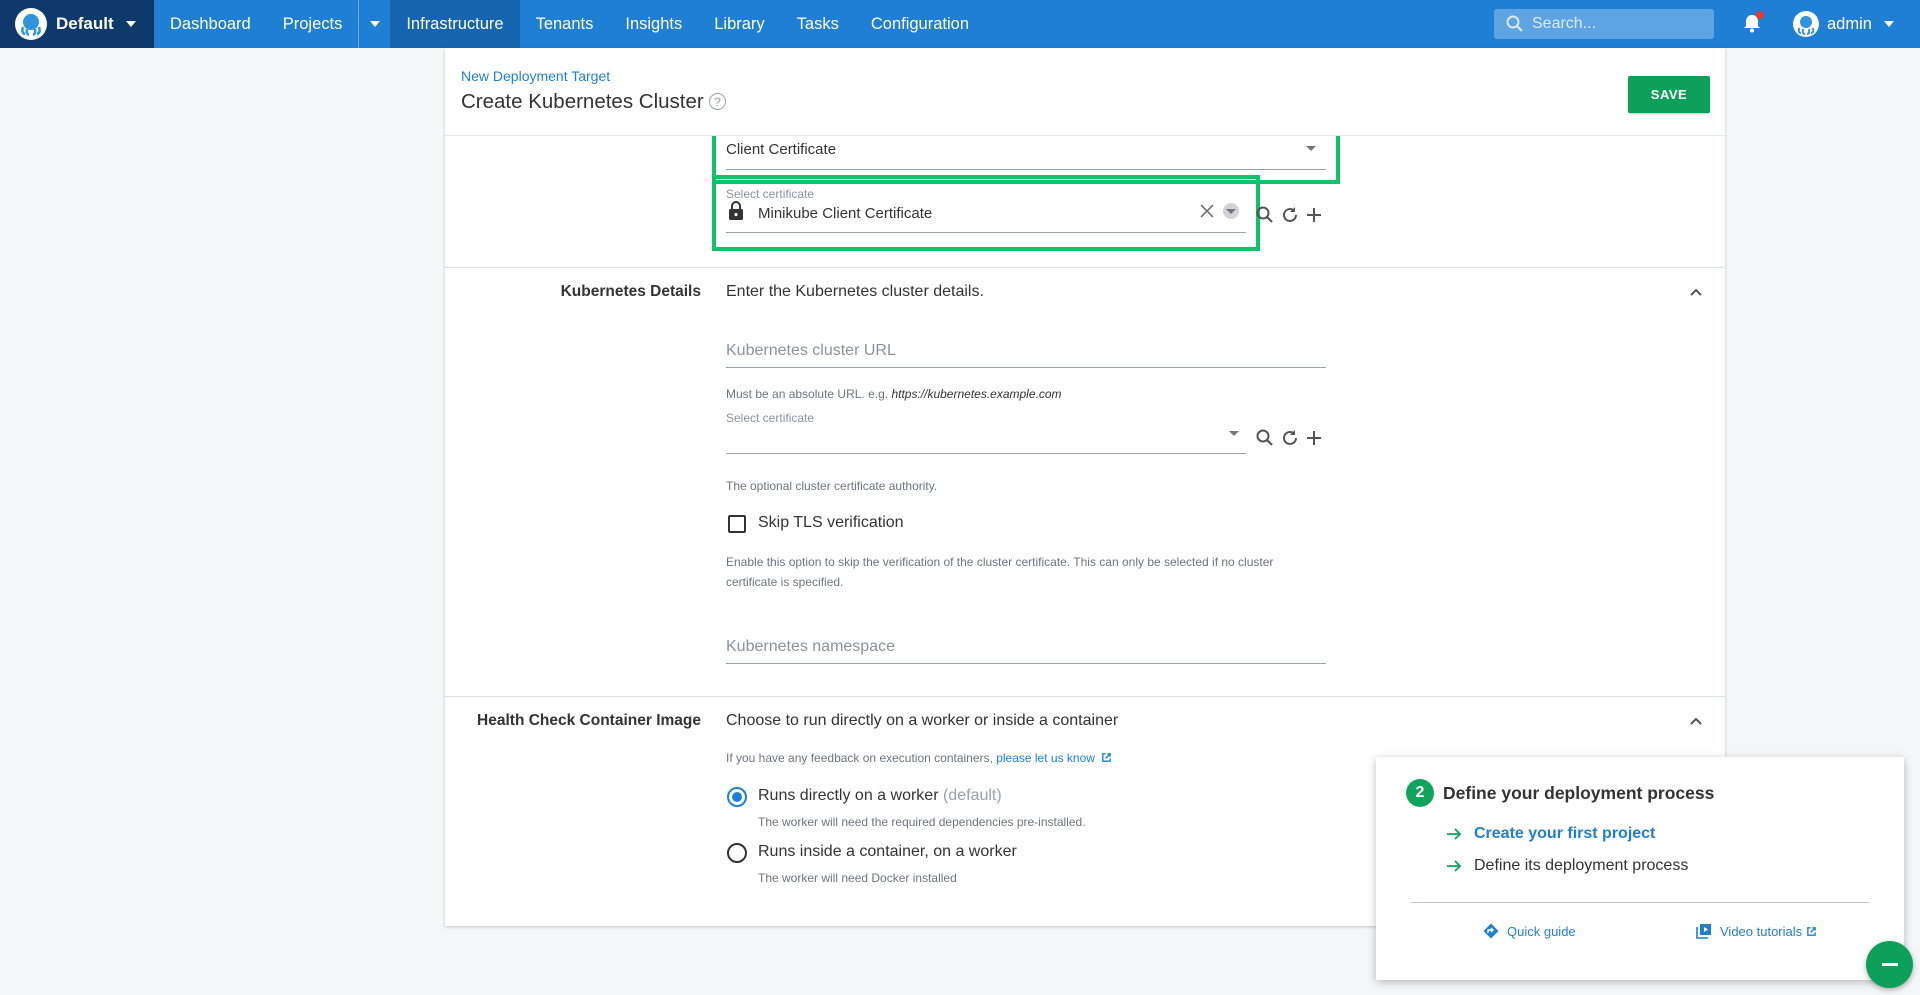 The width and height of the screenshot is (1920, 995). What do you see at coordinates (845, 213) in the screenshot?
I see `cert-value: Minikube Client Certificate` at bounding box center [845, 213].